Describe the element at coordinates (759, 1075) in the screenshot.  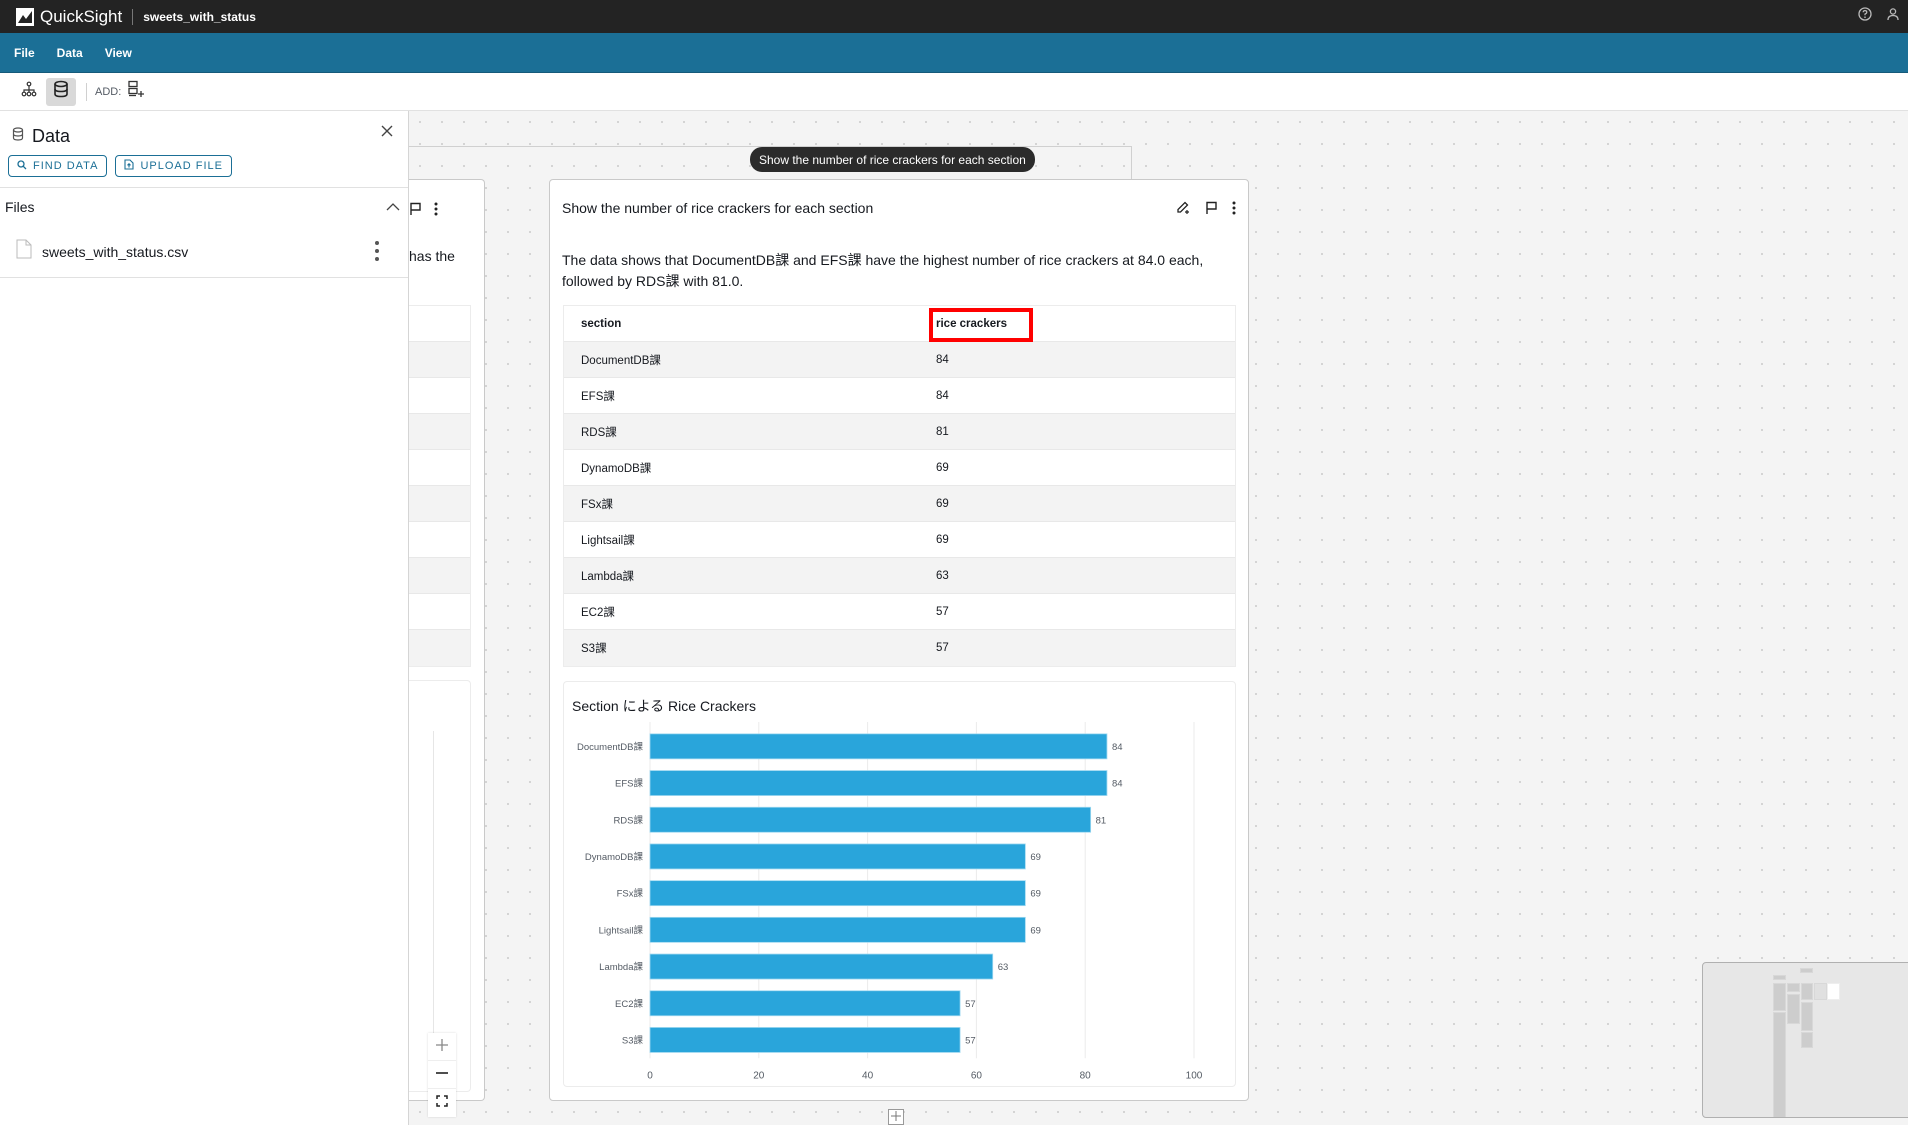
I see `x-tick-label: 20` at that location.